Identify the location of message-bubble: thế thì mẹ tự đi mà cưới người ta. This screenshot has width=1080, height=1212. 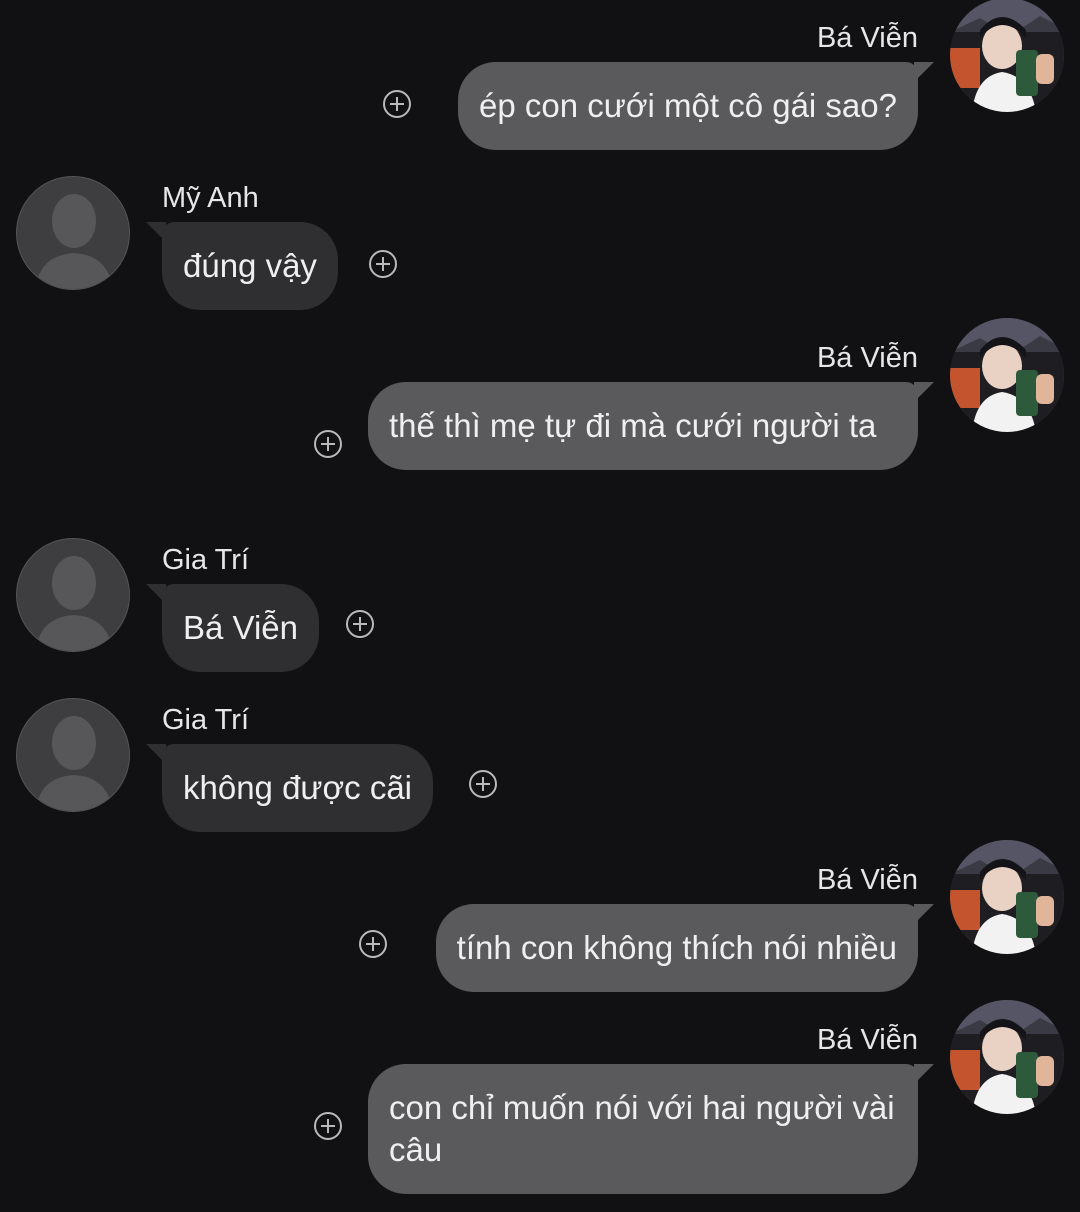
(643, 426).